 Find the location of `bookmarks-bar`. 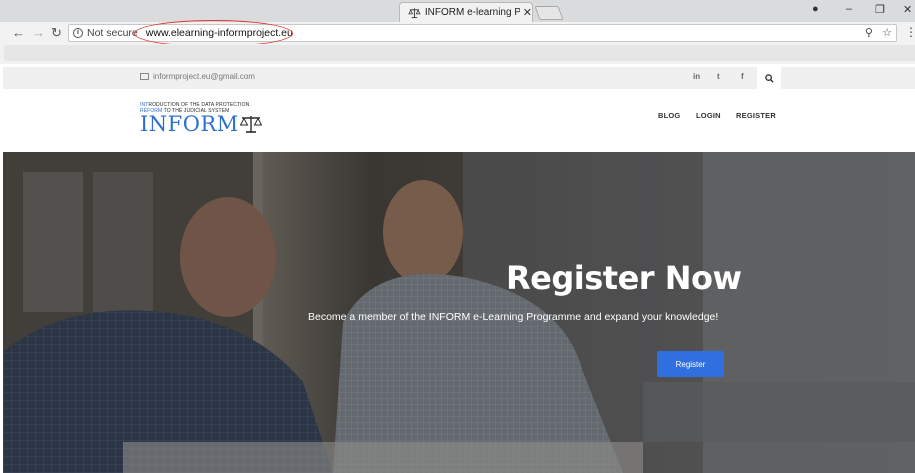

bookmarks-bar is located at coordinates (457, 54).